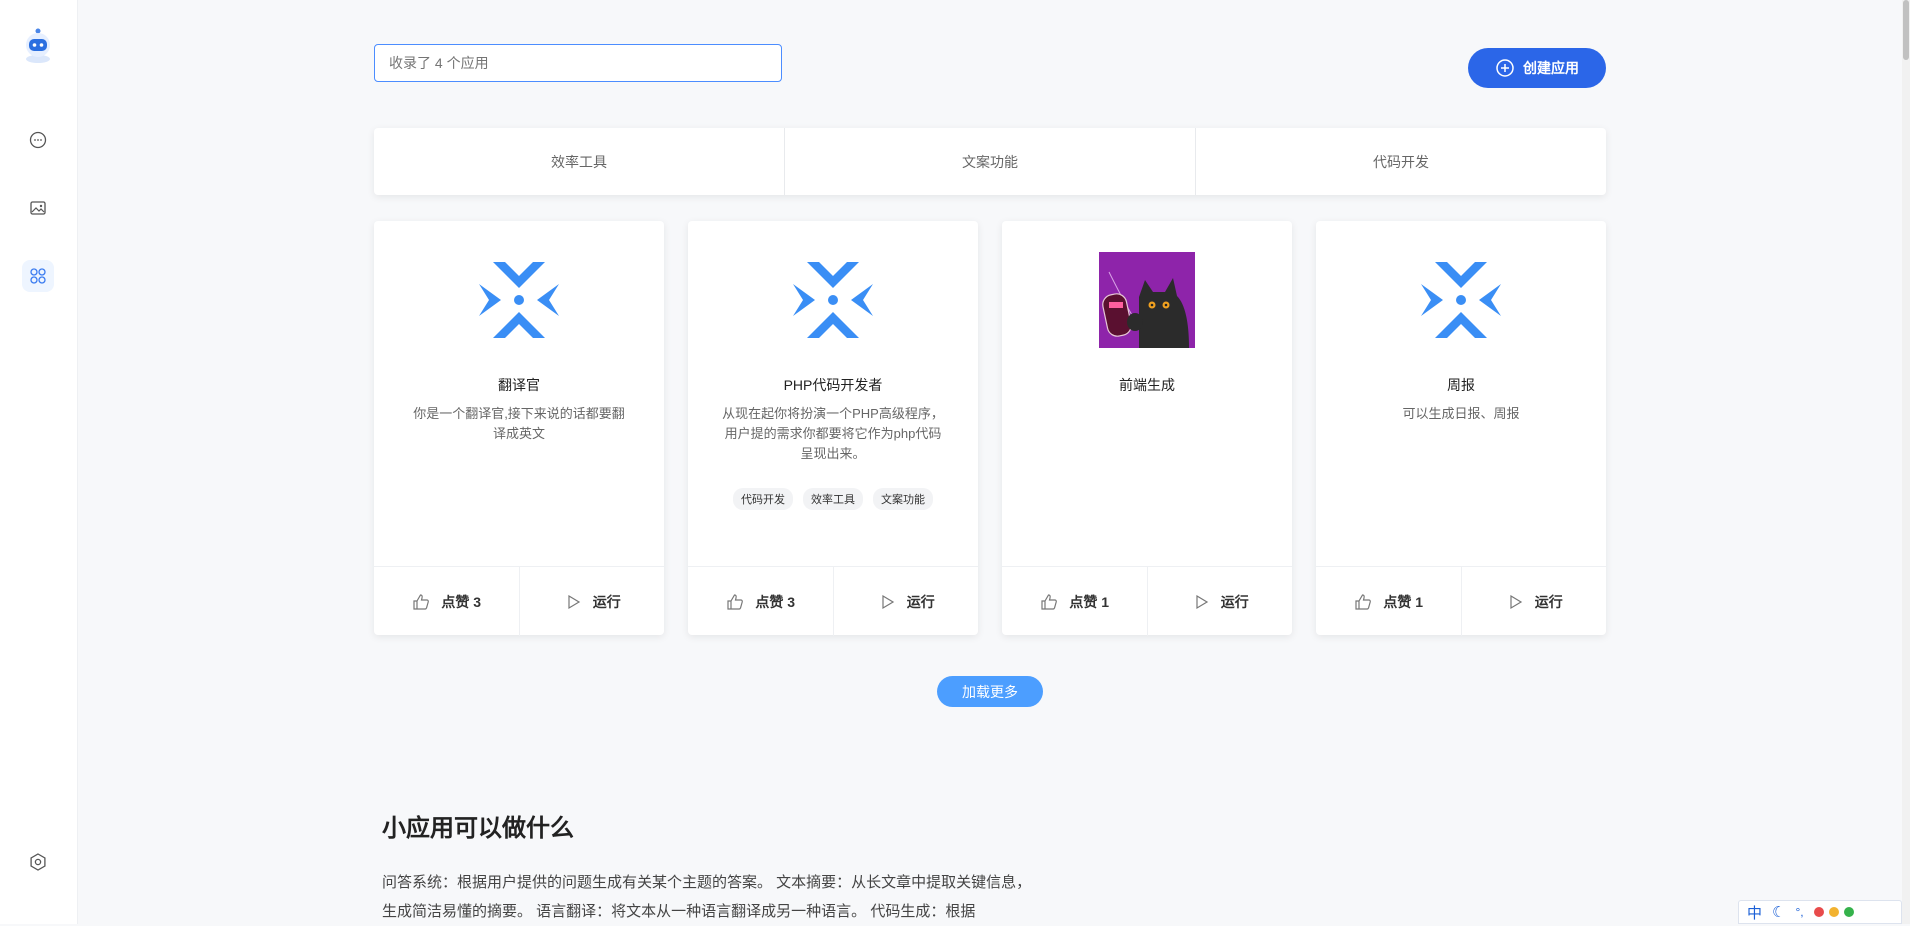 The height and width of the screenshot is (926, 1910). I want to click on robot-logo-icon, so click(38, 45).